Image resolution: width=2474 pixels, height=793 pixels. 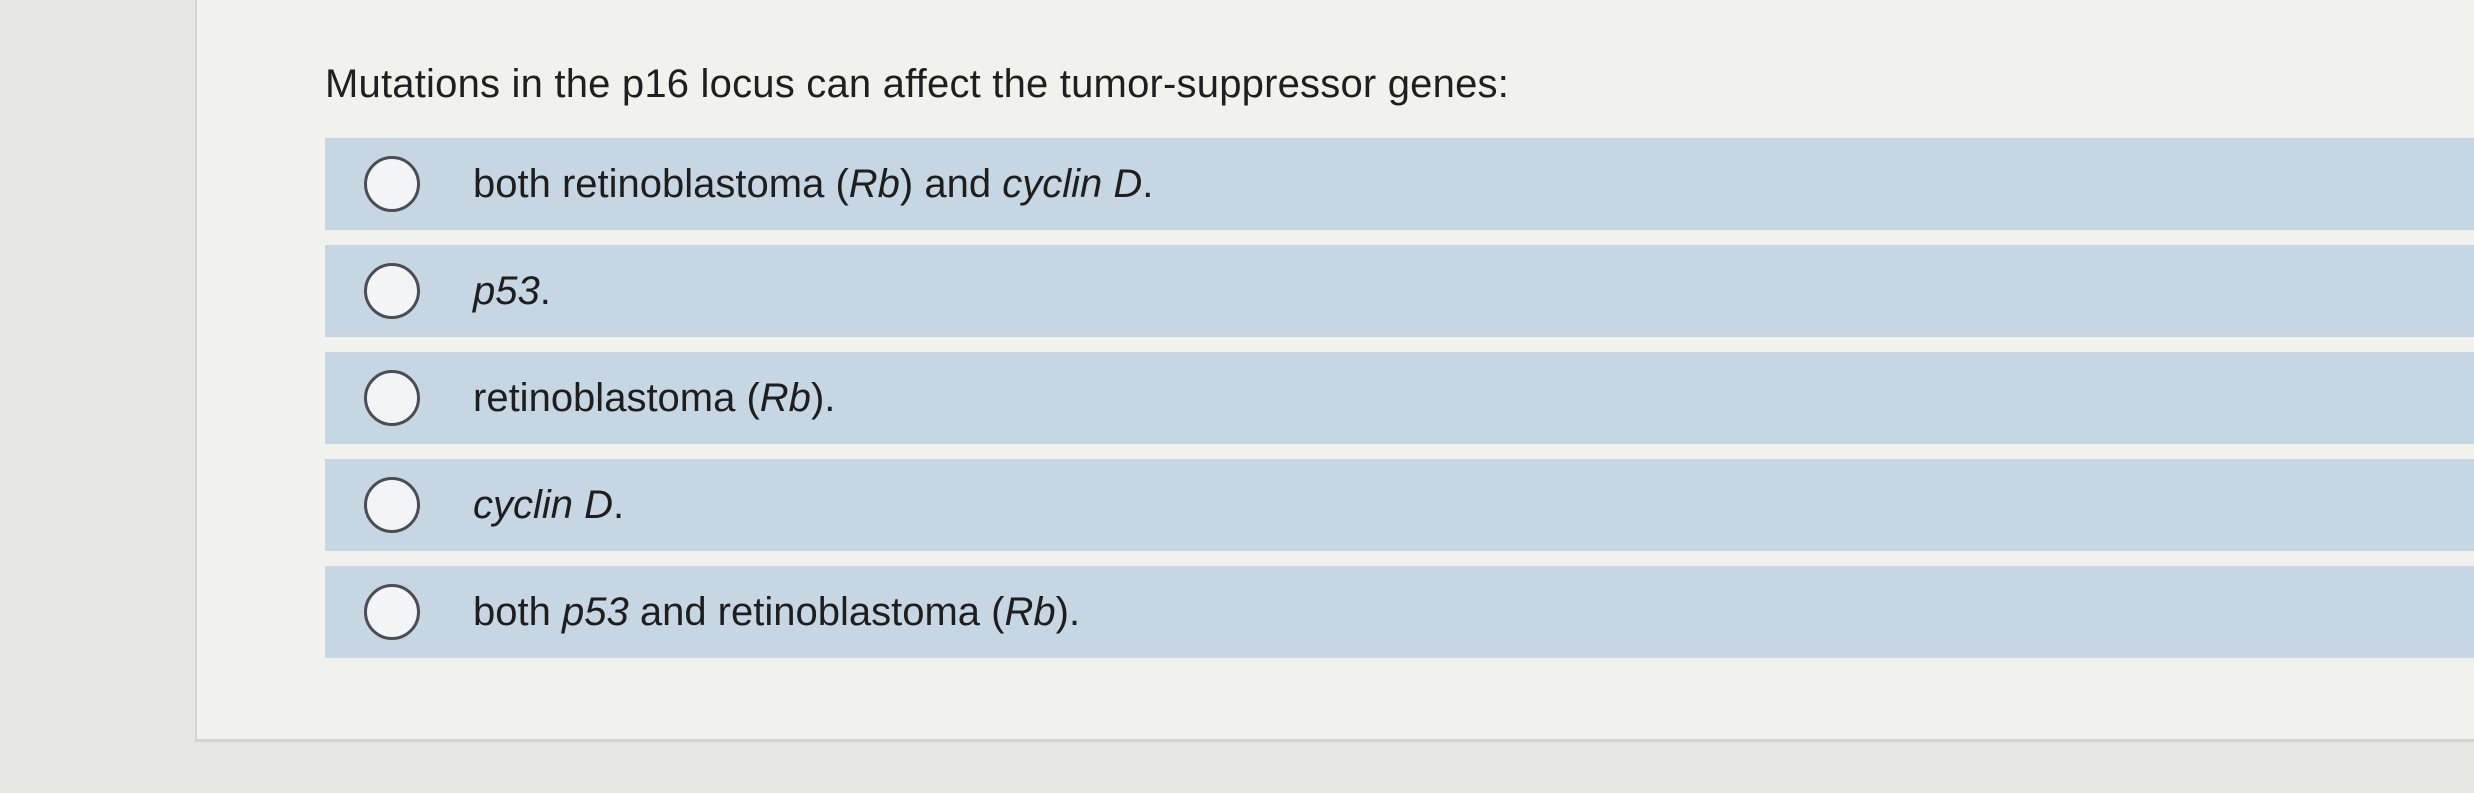 What do you see at coordinates (816, 611) in the screenshot?
I see `label-part: and retinoblastoma (` at bounding box center [816, 611].